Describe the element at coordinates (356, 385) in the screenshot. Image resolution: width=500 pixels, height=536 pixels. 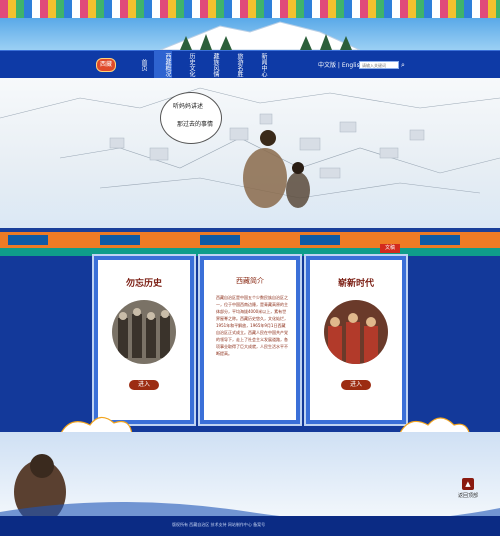
I see `new-era-enter-button: 进入` at that location.